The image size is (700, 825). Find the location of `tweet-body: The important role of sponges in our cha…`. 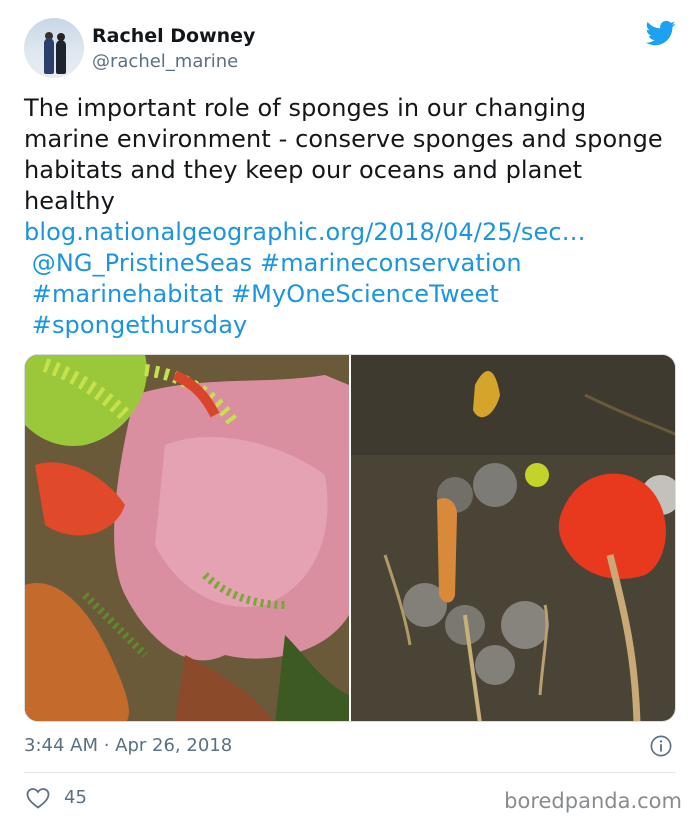

tweet-body: The important role of sponges in our cha… is located at coordinates (343, 154).